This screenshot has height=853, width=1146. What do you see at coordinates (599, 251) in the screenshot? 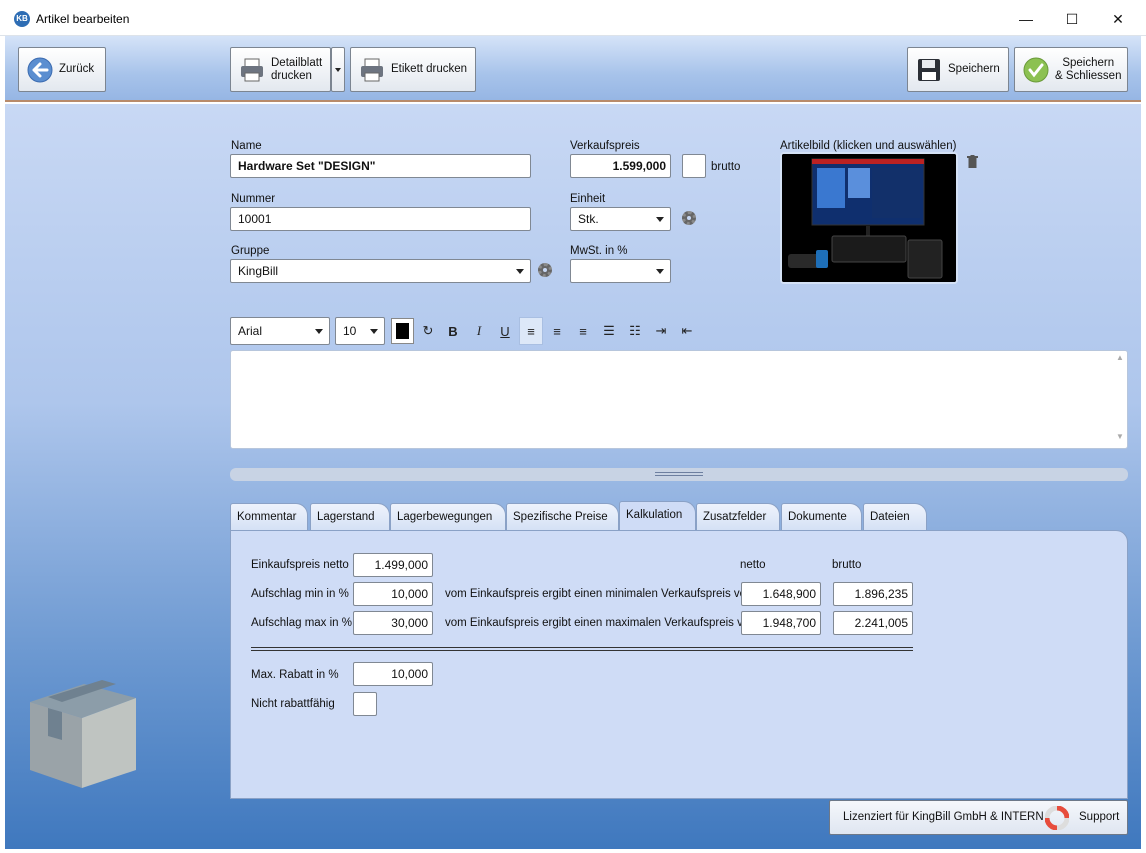
I see `vat-label: MwSt. in %` at bounding box center [599, 251].